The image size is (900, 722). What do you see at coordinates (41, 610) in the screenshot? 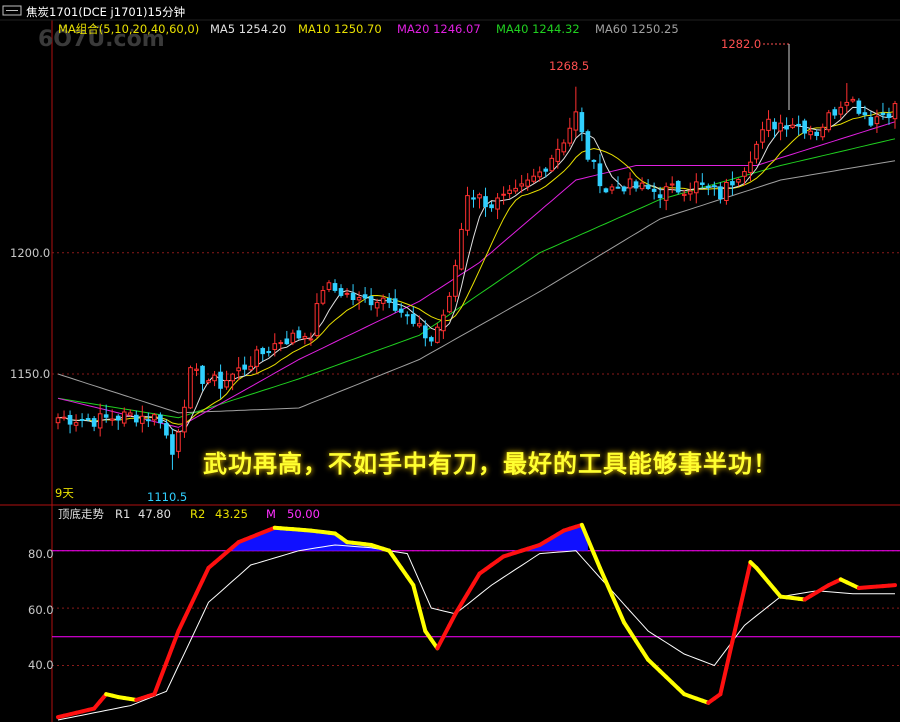
I see `osc-tick-60: 60.0` at bounding box center [41, 610].